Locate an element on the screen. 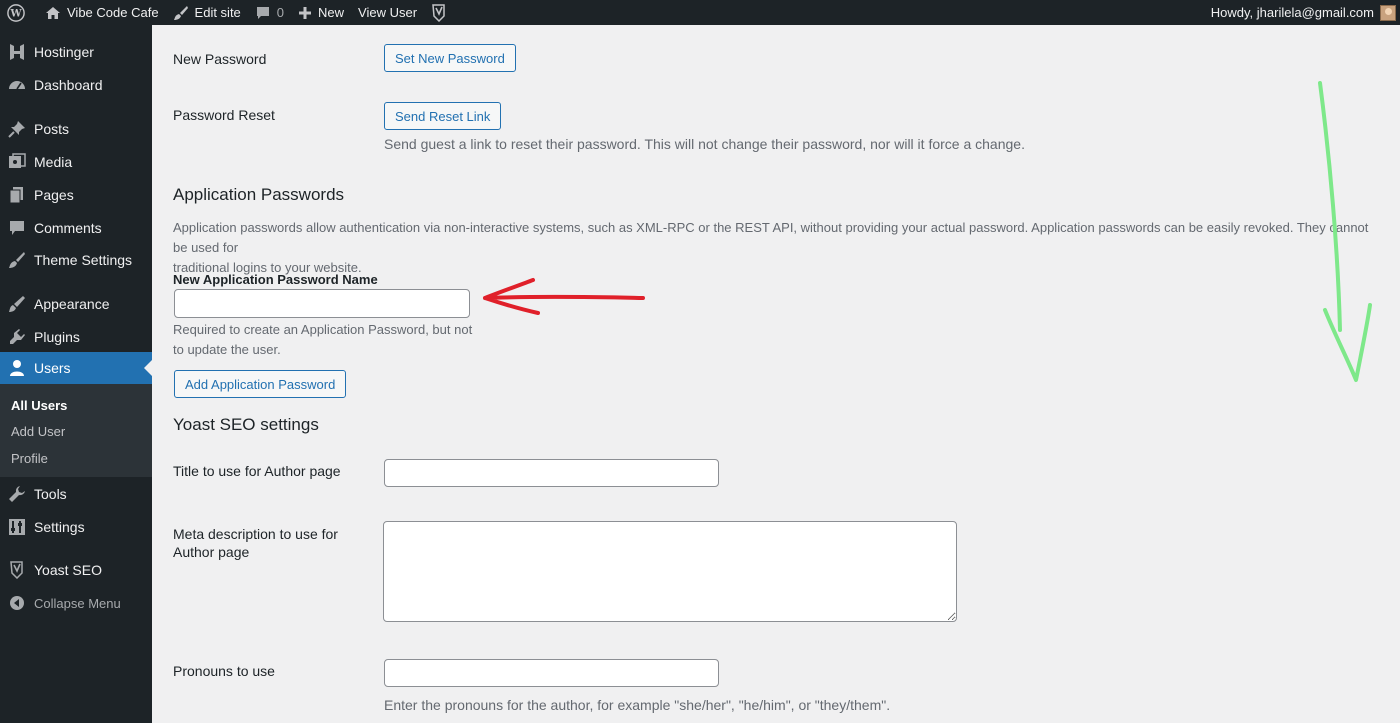 The height and width of the screenshot is (723, 1400). sidebar-item-label: Pages is located at coordinates (54, 195).